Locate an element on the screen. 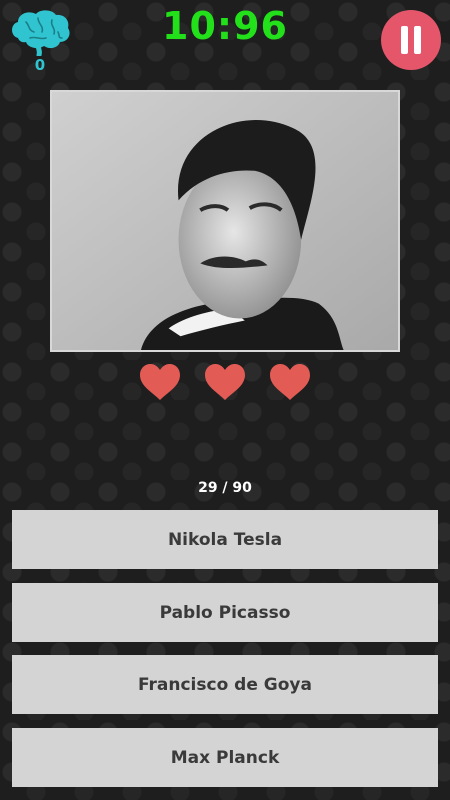  answer-label: Nikola Tesla is located at coordinates (225, 539).